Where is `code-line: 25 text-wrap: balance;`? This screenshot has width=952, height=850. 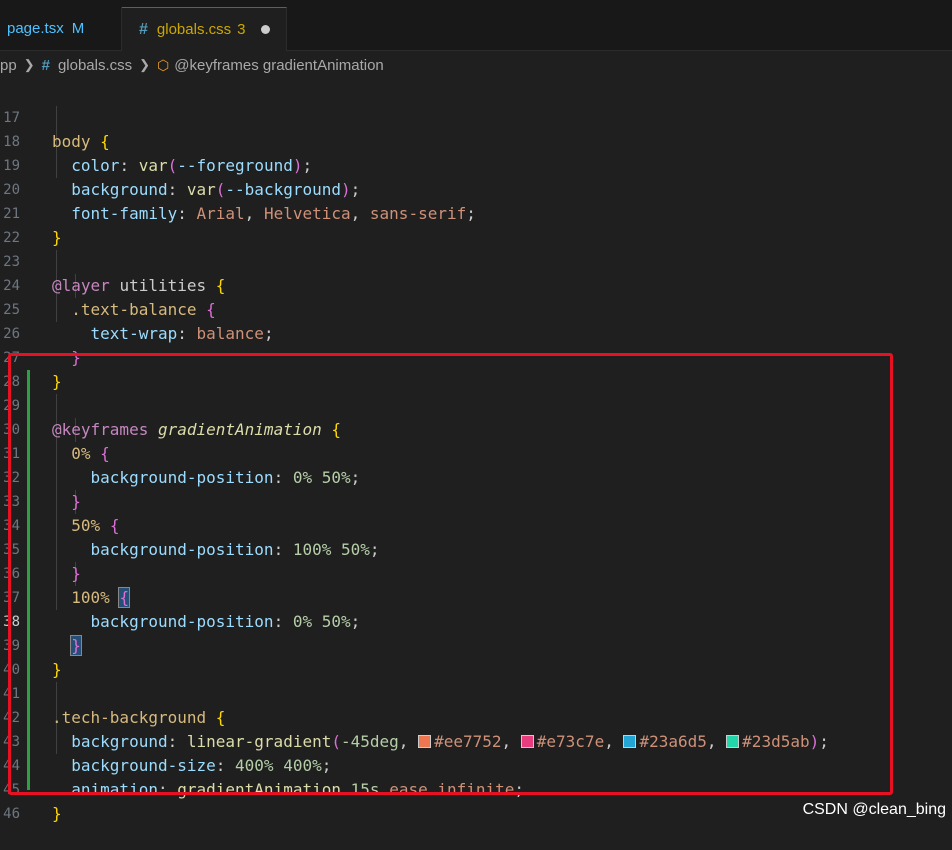
code-line: 25 text-wrap: balance; is located at coordinates (476, 308).